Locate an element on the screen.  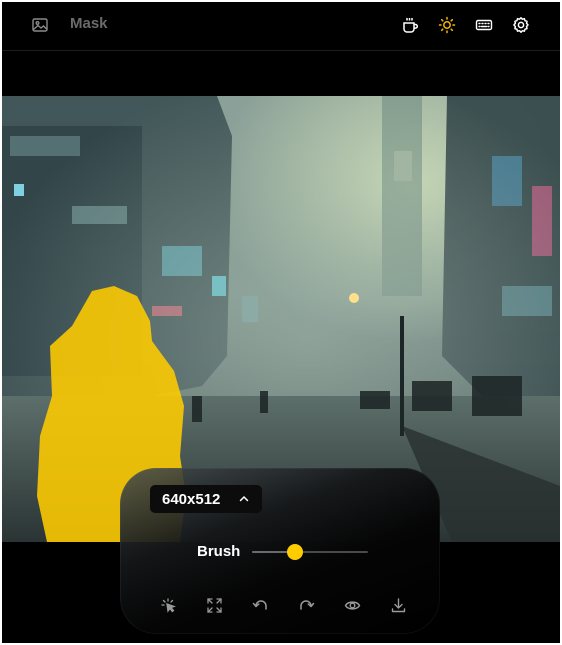
brush-label: Brush is located at coordinates (219, 551).